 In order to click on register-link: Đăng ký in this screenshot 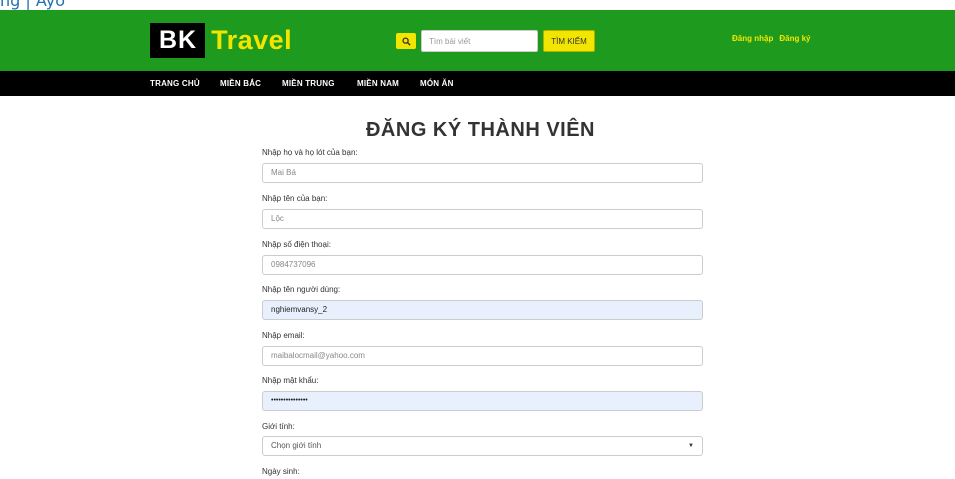, I will do `click(794, 38)`.